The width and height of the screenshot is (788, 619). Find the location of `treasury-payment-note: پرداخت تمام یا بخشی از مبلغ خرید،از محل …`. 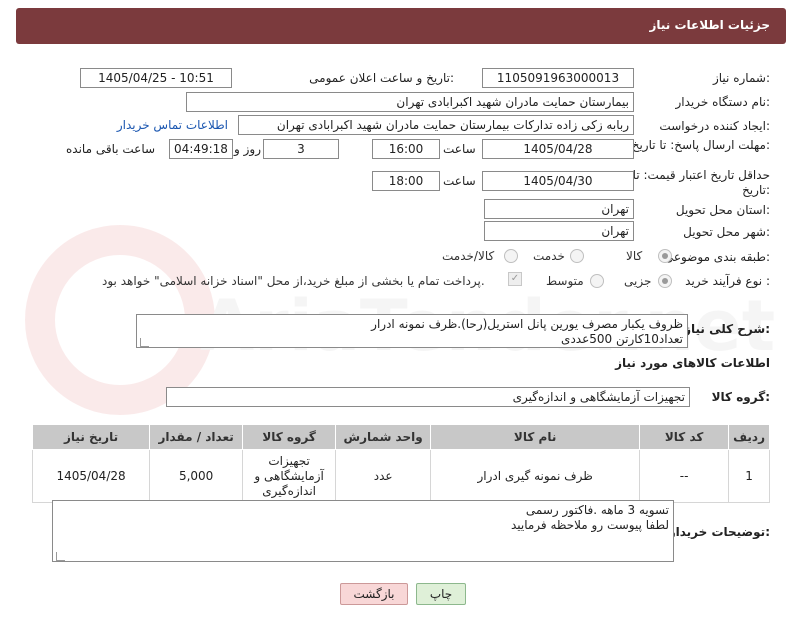

treasury-payment-note: پرداخت تمام یا بخشی از مبلغ خرید،از محل … is located at coordinates (293, 281).